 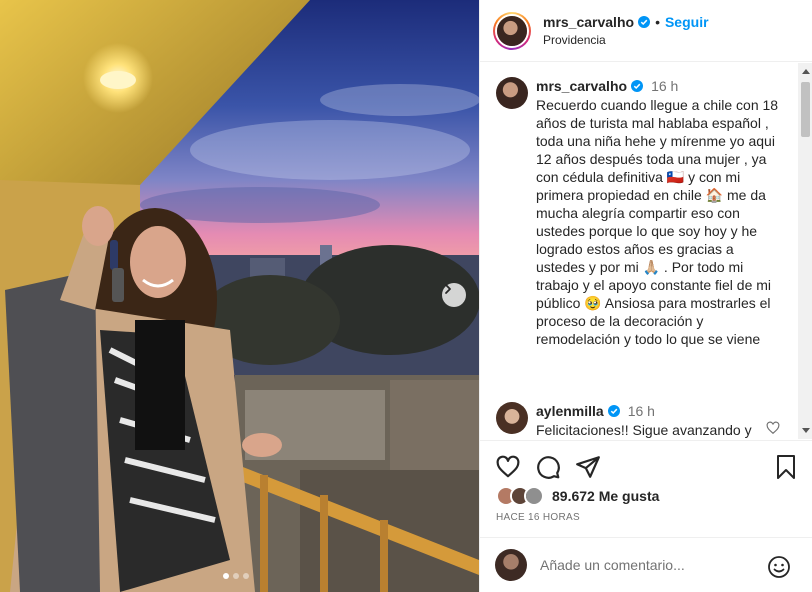 What do you see at coordinates (646, 31) in the screenshot?
I see `post-header: mrs_carvalho • Seguir Providencia` at bounding box center [646, 31].